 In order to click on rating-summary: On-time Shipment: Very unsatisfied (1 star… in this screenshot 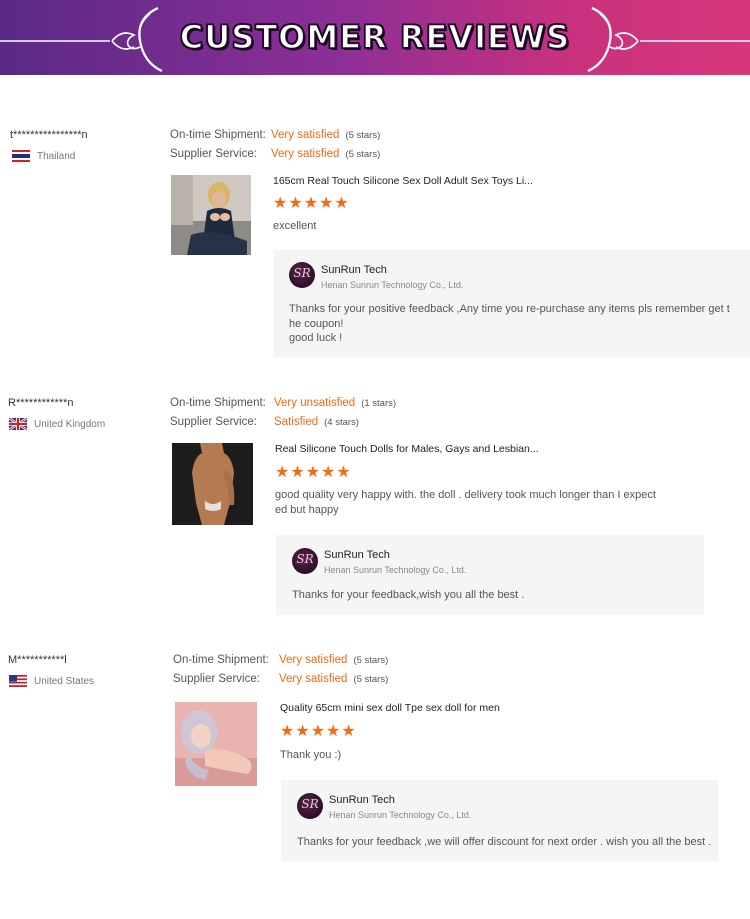, I will do `click(283, 413)`.